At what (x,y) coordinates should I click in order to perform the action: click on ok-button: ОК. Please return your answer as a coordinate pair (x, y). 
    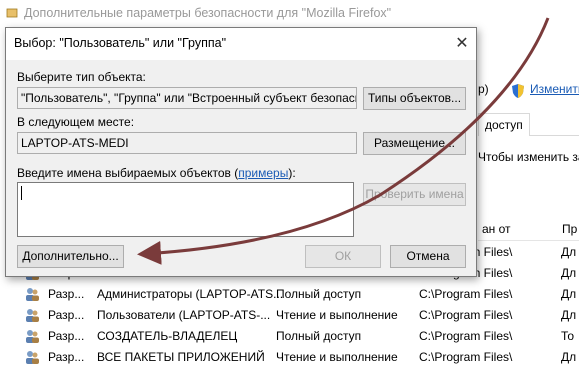
    Looking at the image, I should click on (343, 256).